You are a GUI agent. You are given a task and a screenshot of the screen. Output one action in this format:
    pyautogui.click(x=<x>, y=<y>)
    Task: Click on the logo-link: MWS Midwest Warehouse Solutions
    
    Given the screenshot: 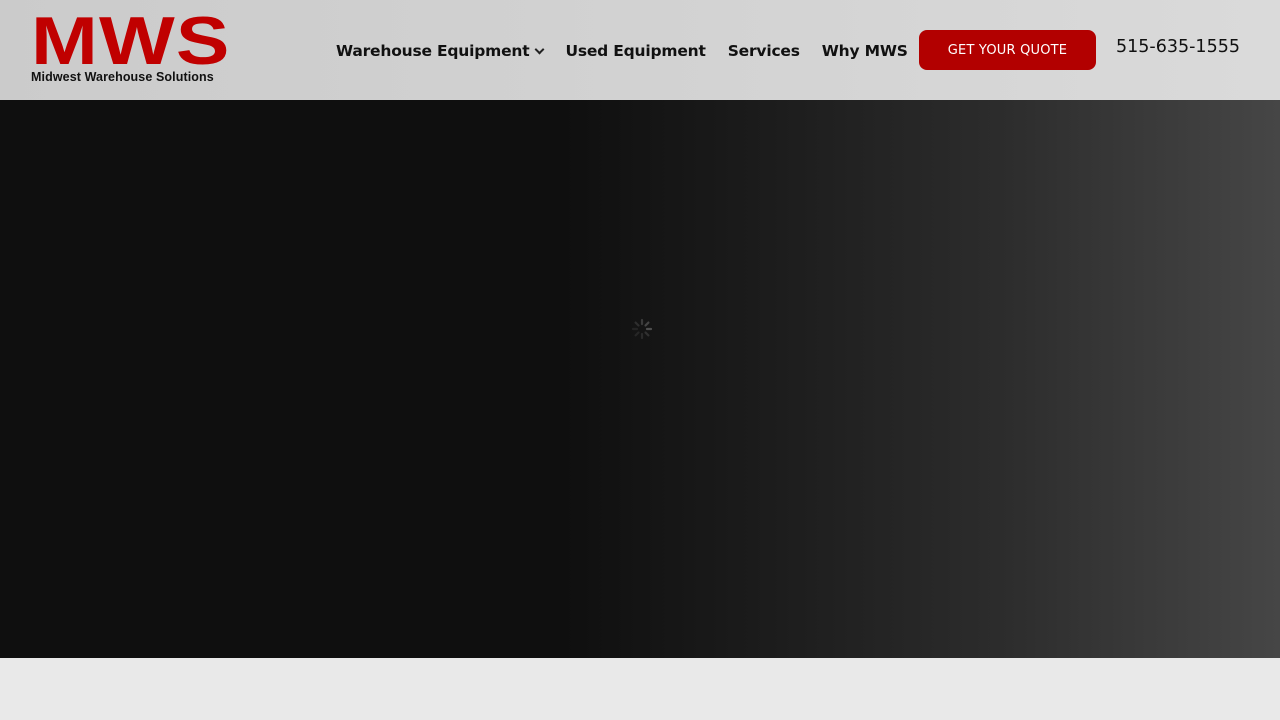 What is the action you would take?
    pyautogui.click(x=131, y=45)
    